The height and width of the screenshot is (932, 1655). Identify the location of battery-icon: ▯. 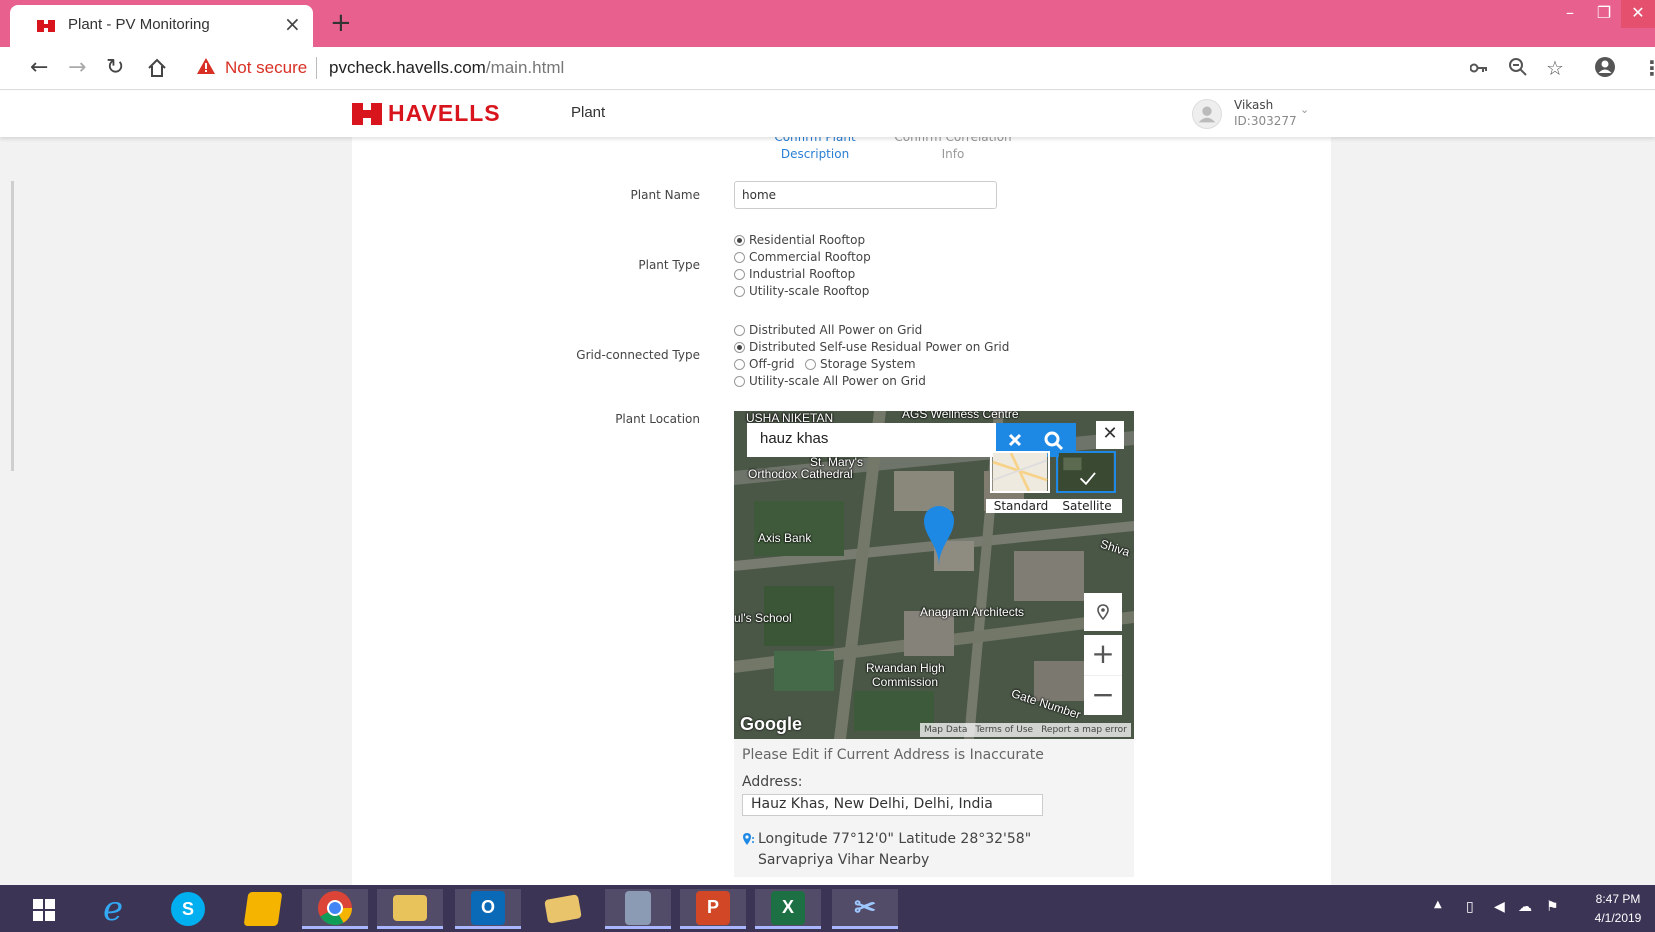
(1470, 907).